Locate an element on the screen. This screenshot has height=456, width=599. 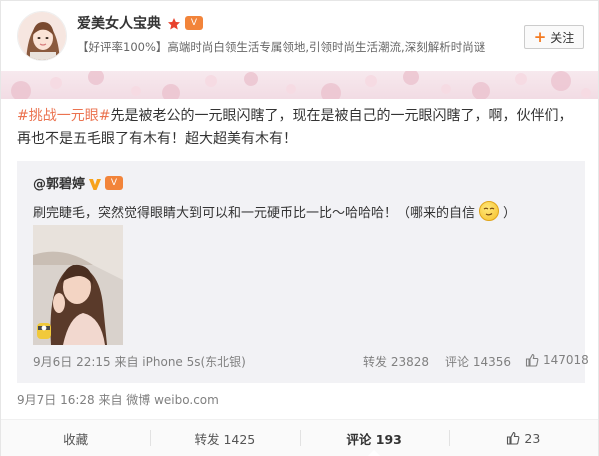
repost-forward-count: 转发 23828 is located at coordinates (396, 361).